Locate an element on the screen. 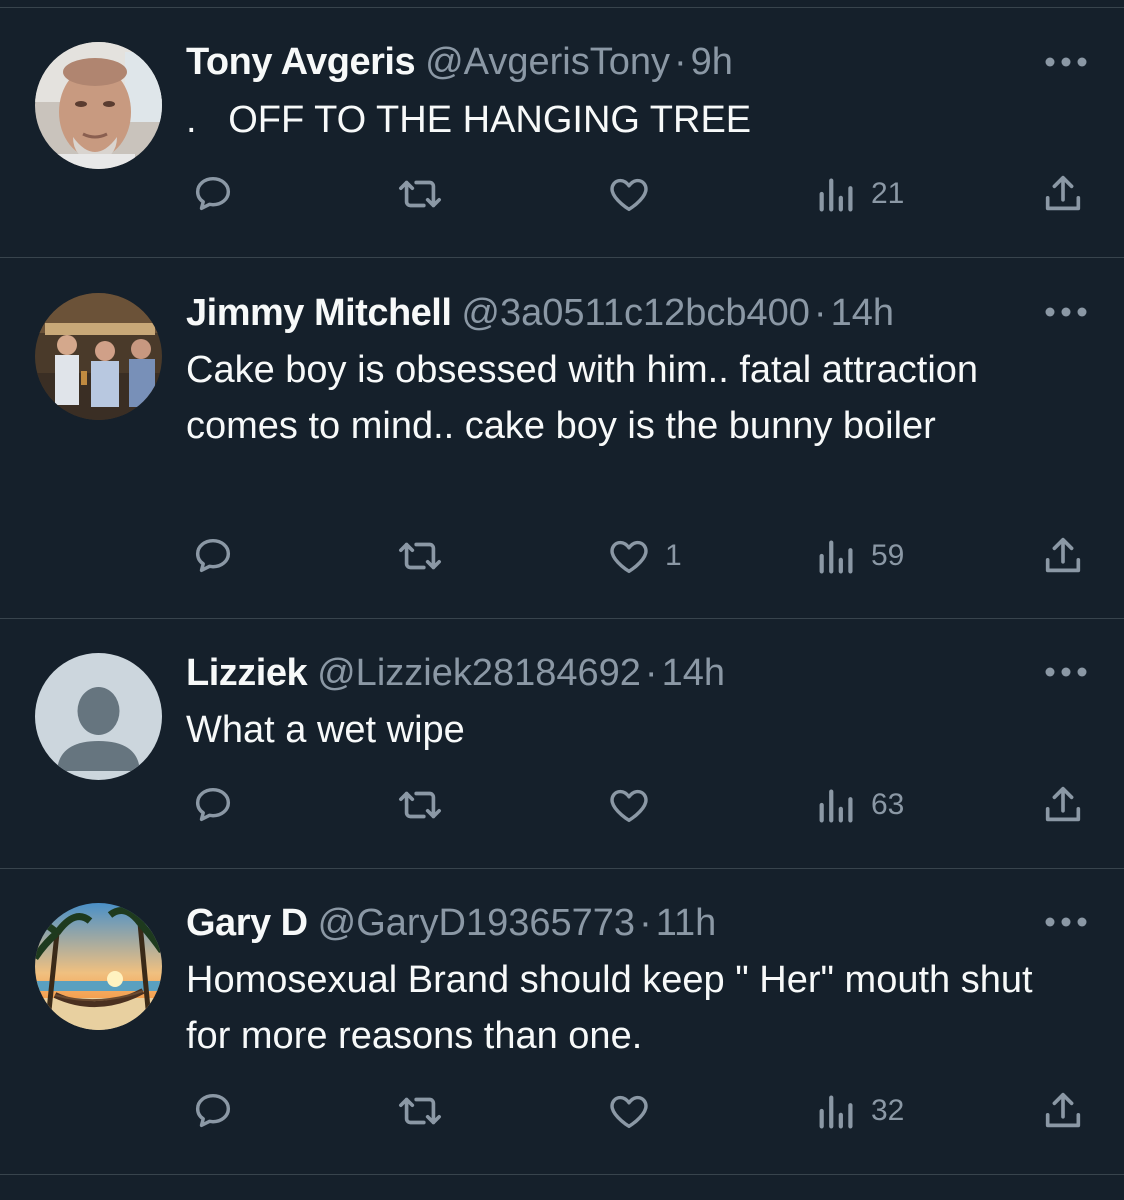 The height and width of the screenshot is (1200, 1124). tweet-header: Tony Avgeris @AvgerisTony · 9h is located at coordinates (459, 62).